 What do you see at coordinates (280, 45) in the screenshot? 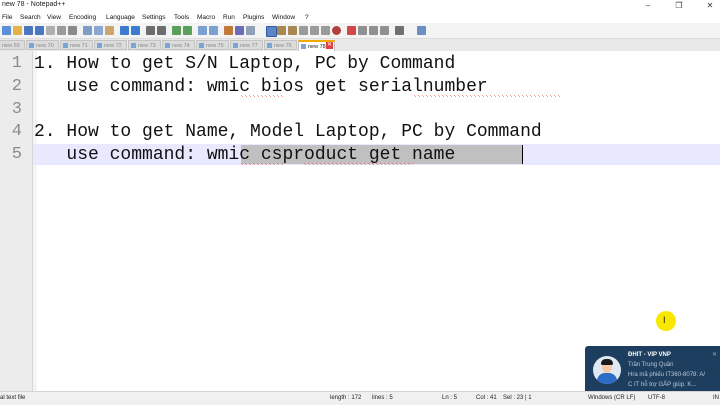
I see `tab-new-76: new 76` at bounding box center [280, 45].